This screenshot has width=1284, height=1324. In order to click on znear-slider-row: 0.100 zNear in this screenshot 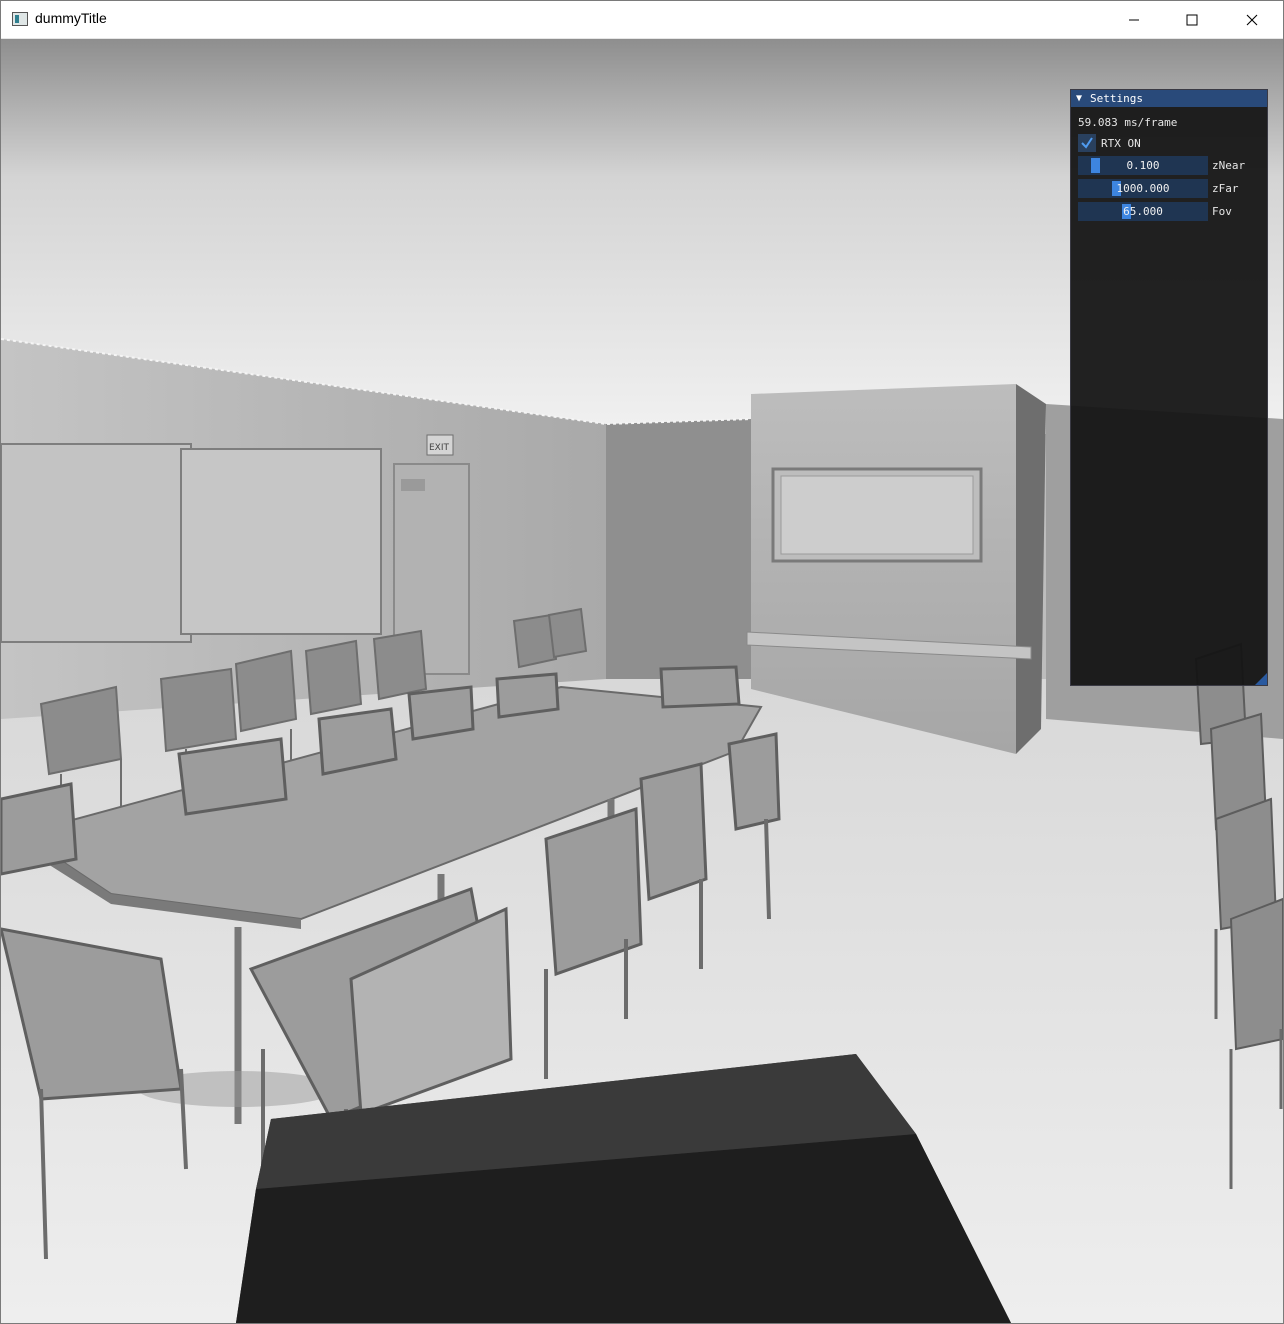, I will do `click(1171, 165)`.